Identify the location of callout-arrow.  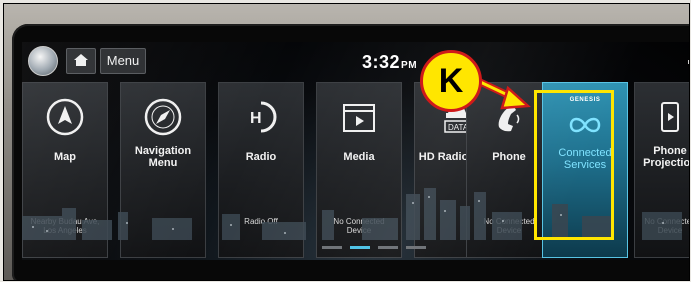
(503, 93).